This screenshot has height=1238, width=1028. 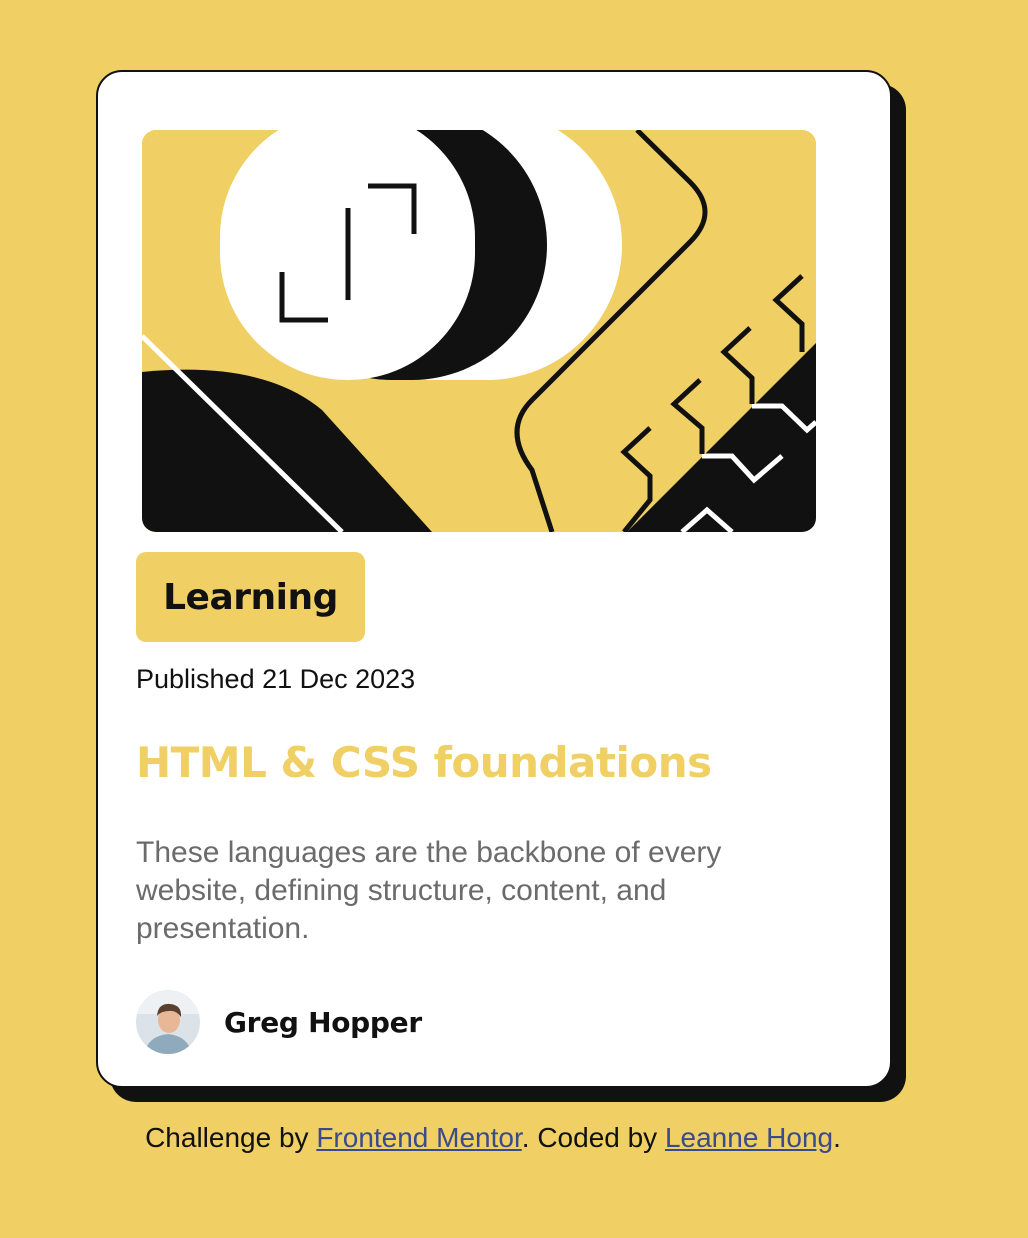 I want to click on author-name: Greg Hopper, so click(x=323, y=1022).